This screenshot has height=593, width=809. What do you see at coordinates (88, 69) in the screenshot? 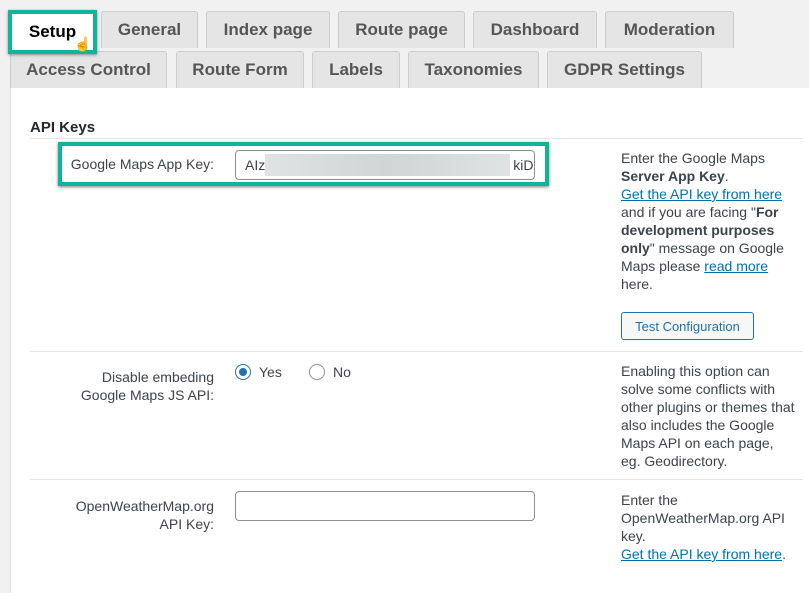
I see `tab-access-control: Access Control` at bounding box center [88, 69].